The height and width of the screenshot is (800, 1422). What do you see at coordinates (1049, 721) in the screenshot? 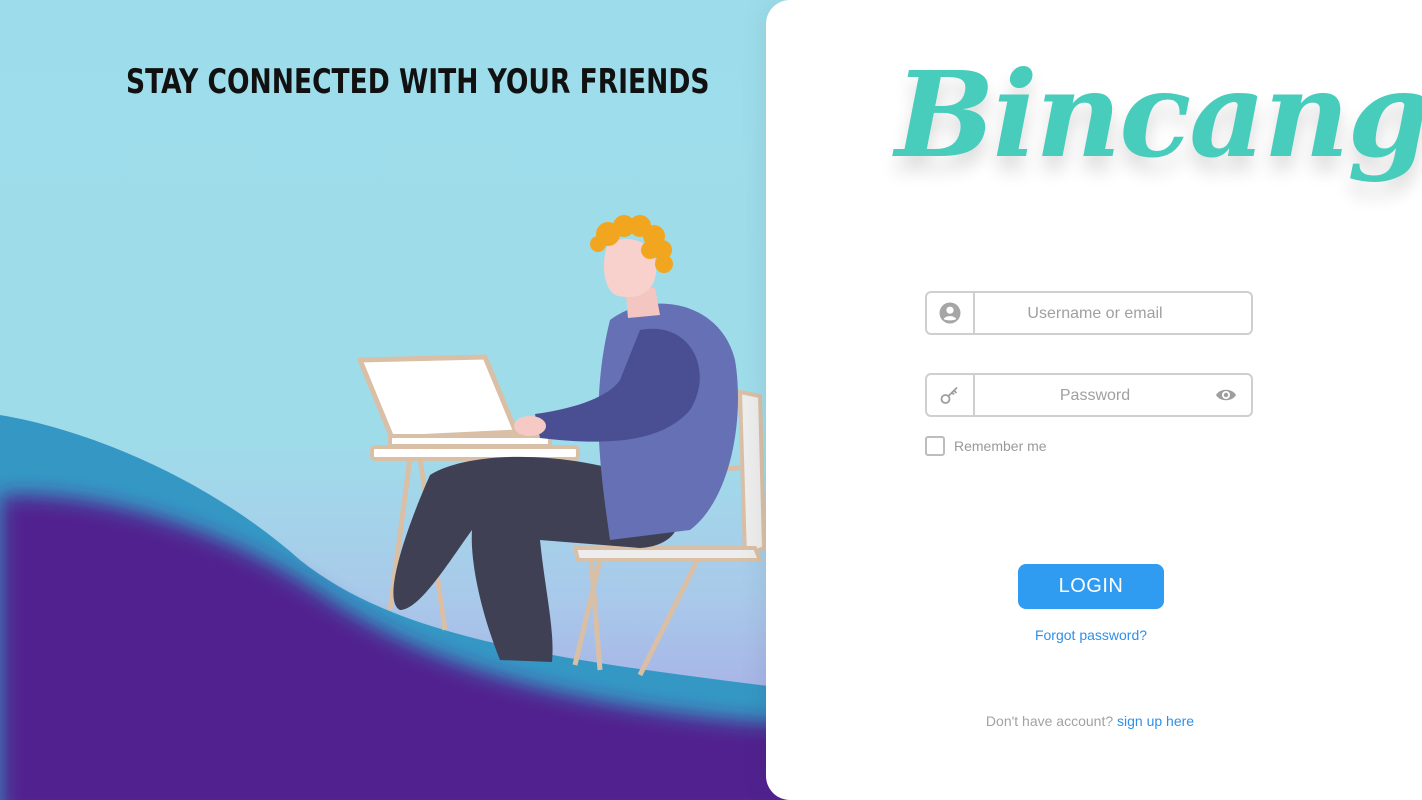
I see `signup-prompt: Don't have account?` at bounding box center [1049, 721].